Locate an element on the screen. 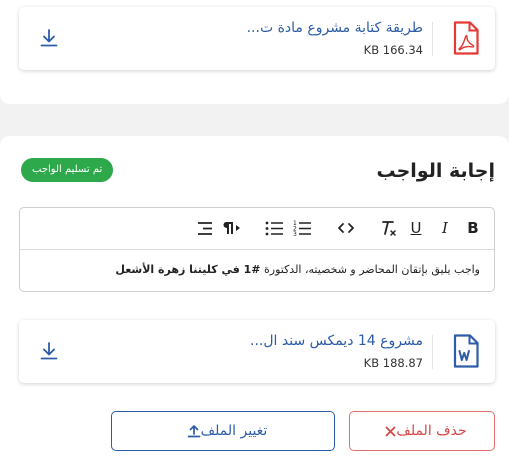 This screenshot has height=456, width=509. answer-title: إجابة الواجب is located at coordinates (436, 171).